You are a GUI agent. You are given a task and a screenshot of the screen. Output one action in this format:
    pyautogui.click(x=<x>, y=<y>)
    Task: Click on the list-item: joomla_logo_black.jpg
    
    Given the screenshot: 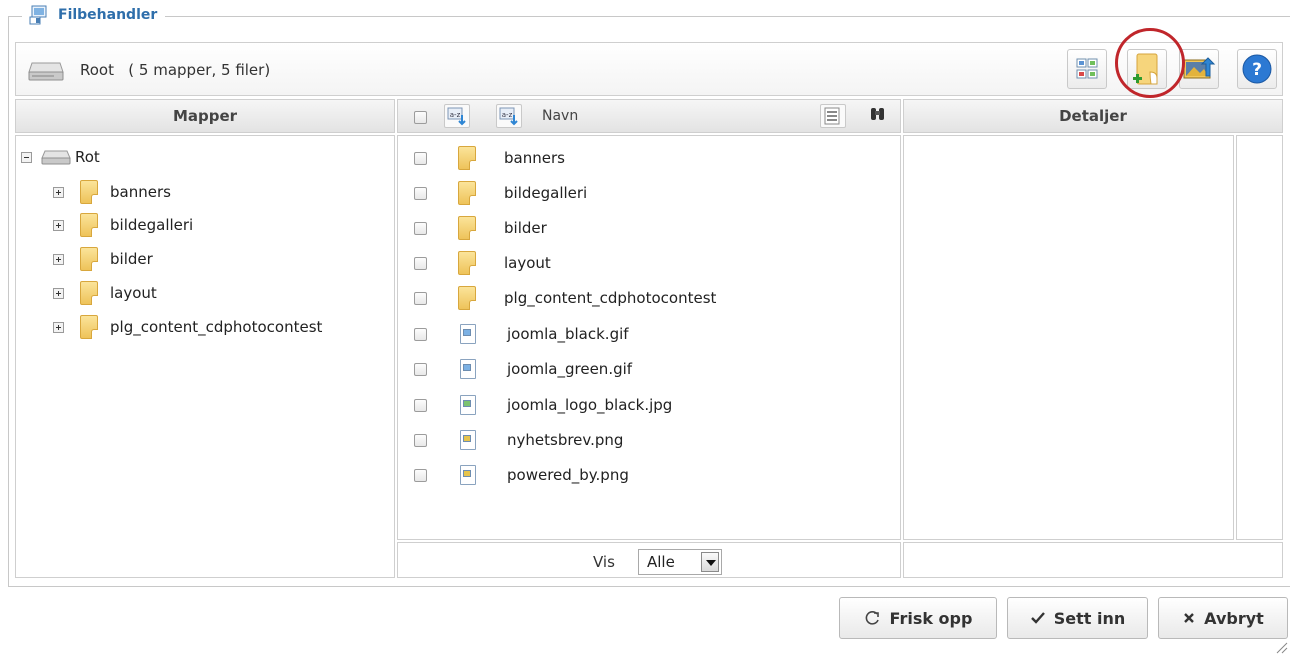 What is the action you would take?
    pyautogui.click(x=648, y=405)
    